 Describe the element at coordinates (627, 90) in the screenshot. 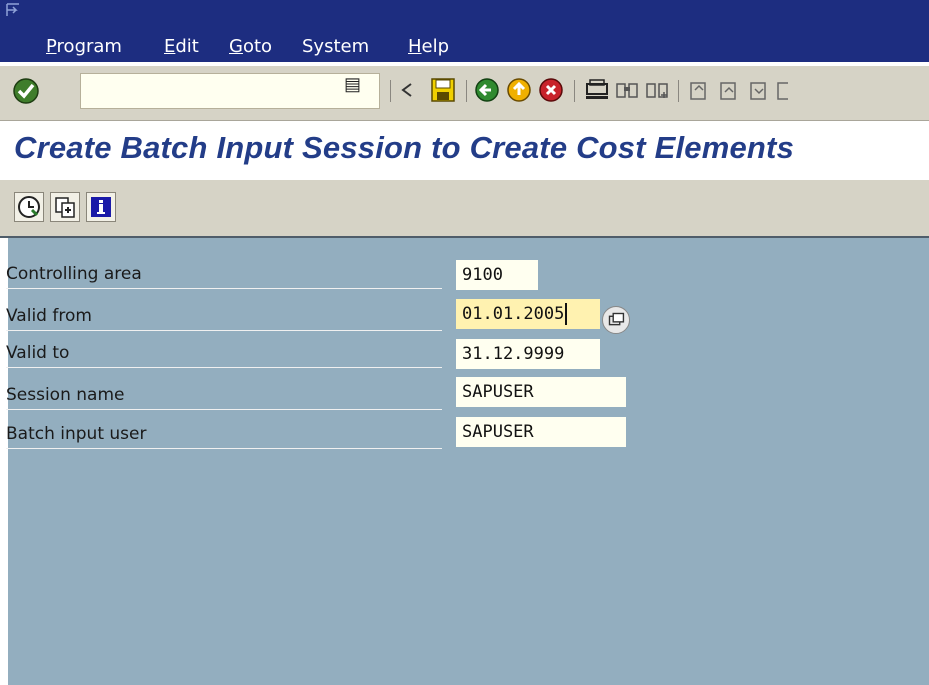

I see `find-icon` at that location.